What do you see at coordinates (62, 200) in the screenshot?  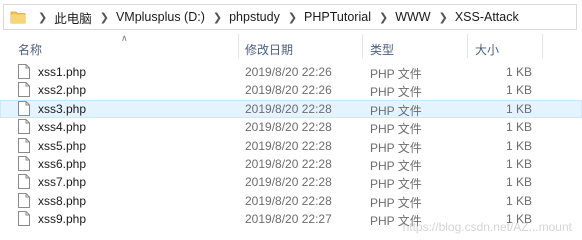 I see `file-name: xss8.php` at bounding box center [62, 200].